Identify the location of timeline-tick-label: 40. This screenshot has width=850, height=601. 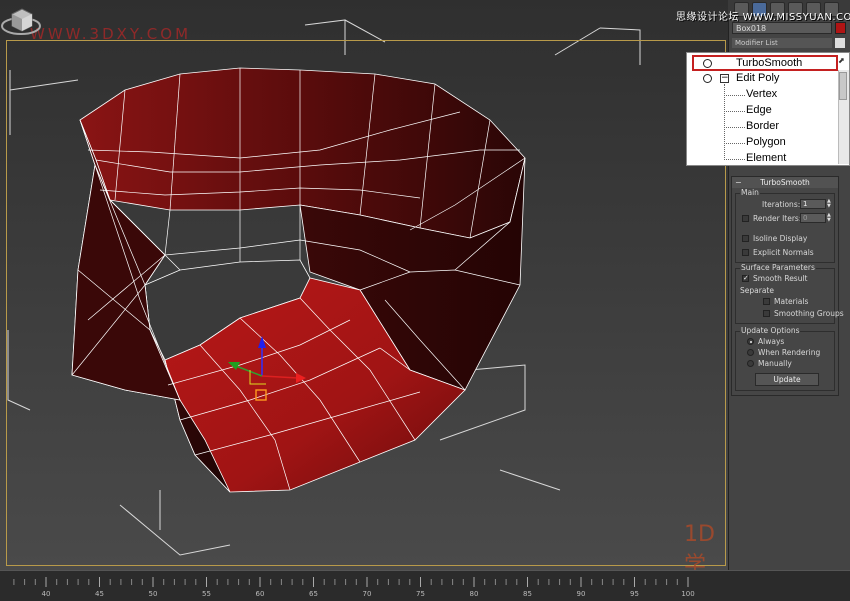
(46, 594).